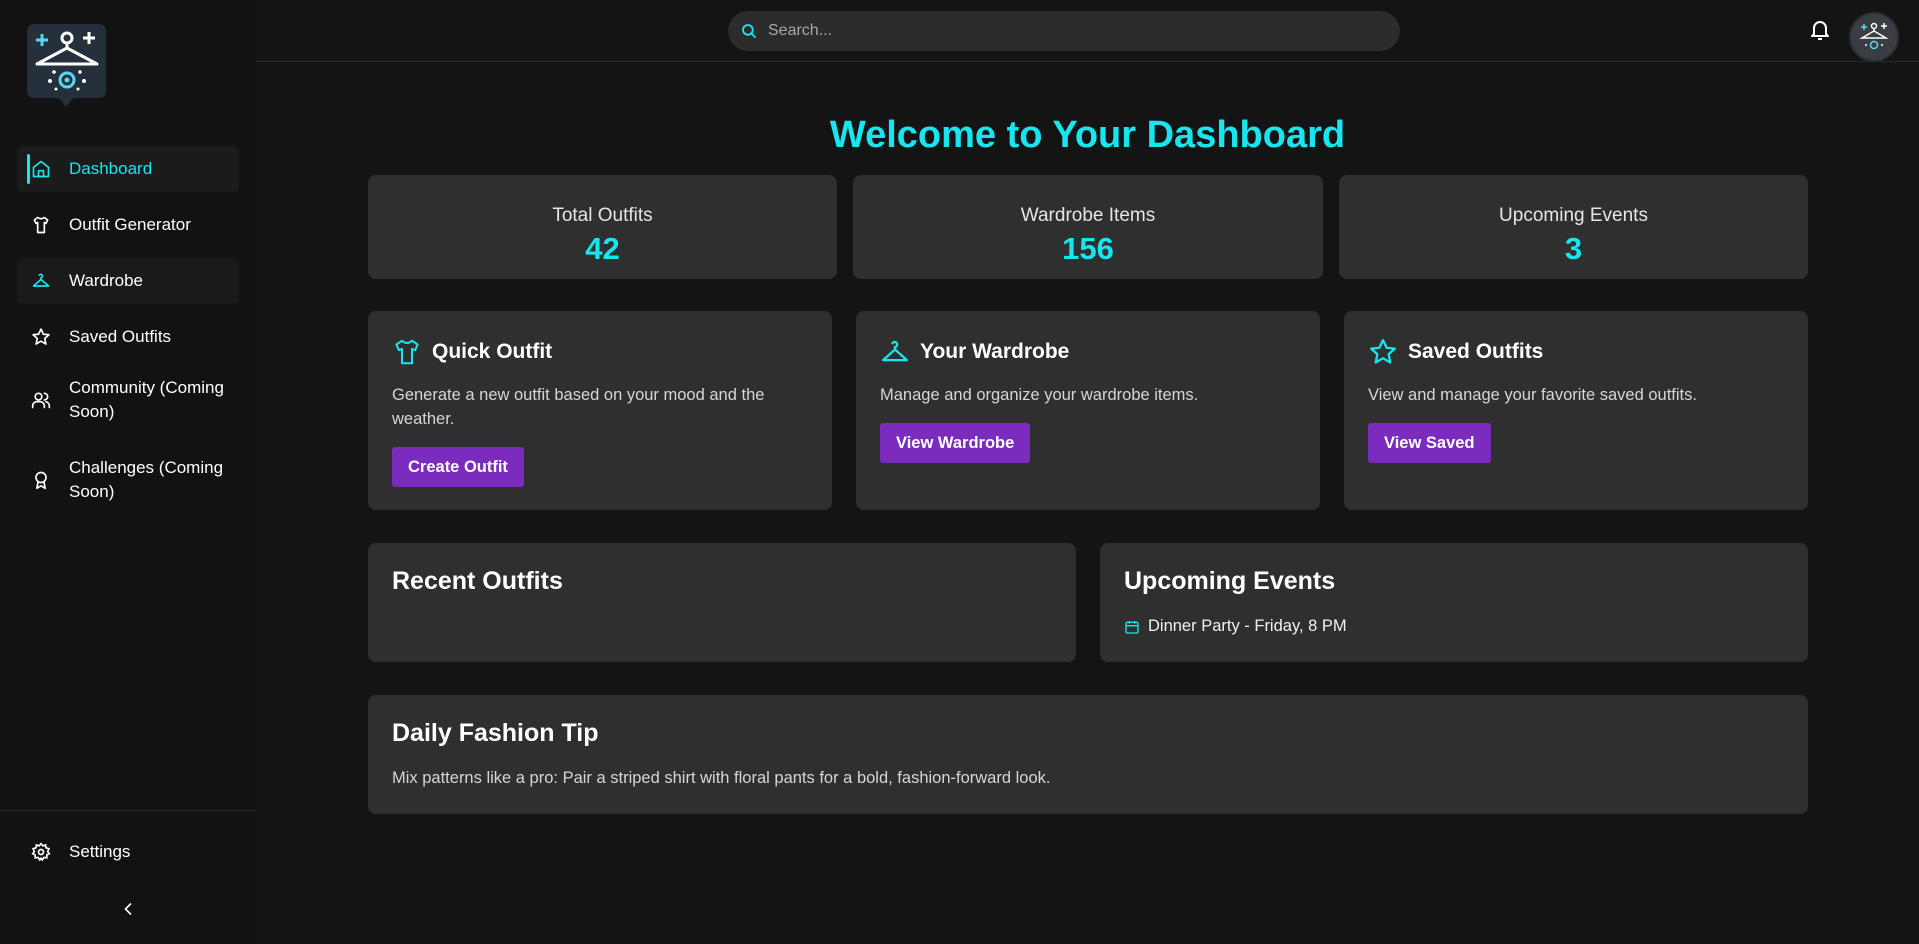 This screenshot has width=1919, height=944. What do you see at coordinates (120, 336) in the screenshot?
I see `sidebar-item-label: Saved Outfits` at bounding box center [120, 336].